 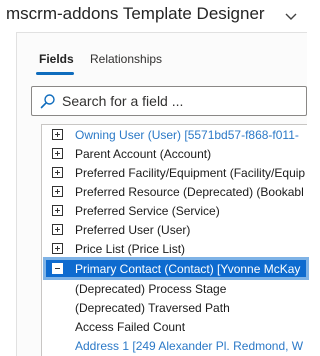 What do you see at coordinates (187, 135) in the screenshot?
I see `tree-row-label: Owning User (User) [5571bd57-f868-f011-` at bounding box center [187, 135].